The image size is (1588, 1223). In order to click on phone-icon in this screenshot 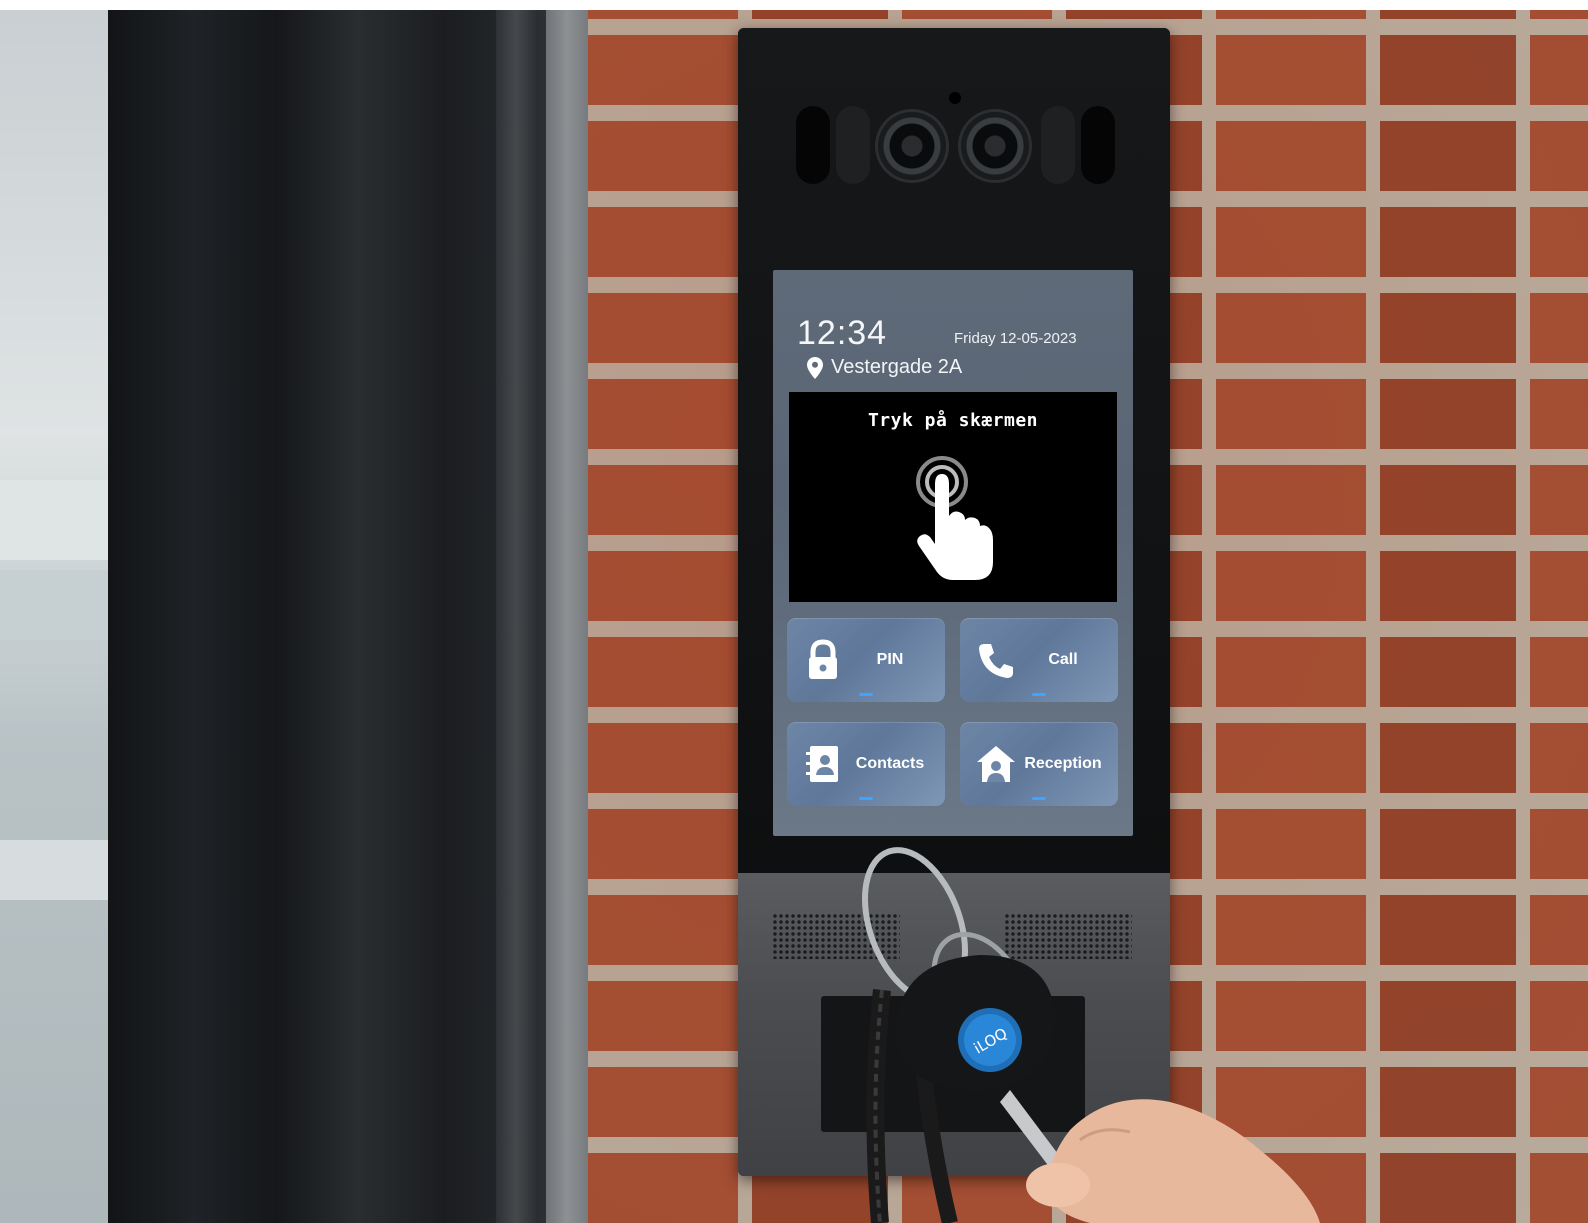, I will do `click(996, 661)`.